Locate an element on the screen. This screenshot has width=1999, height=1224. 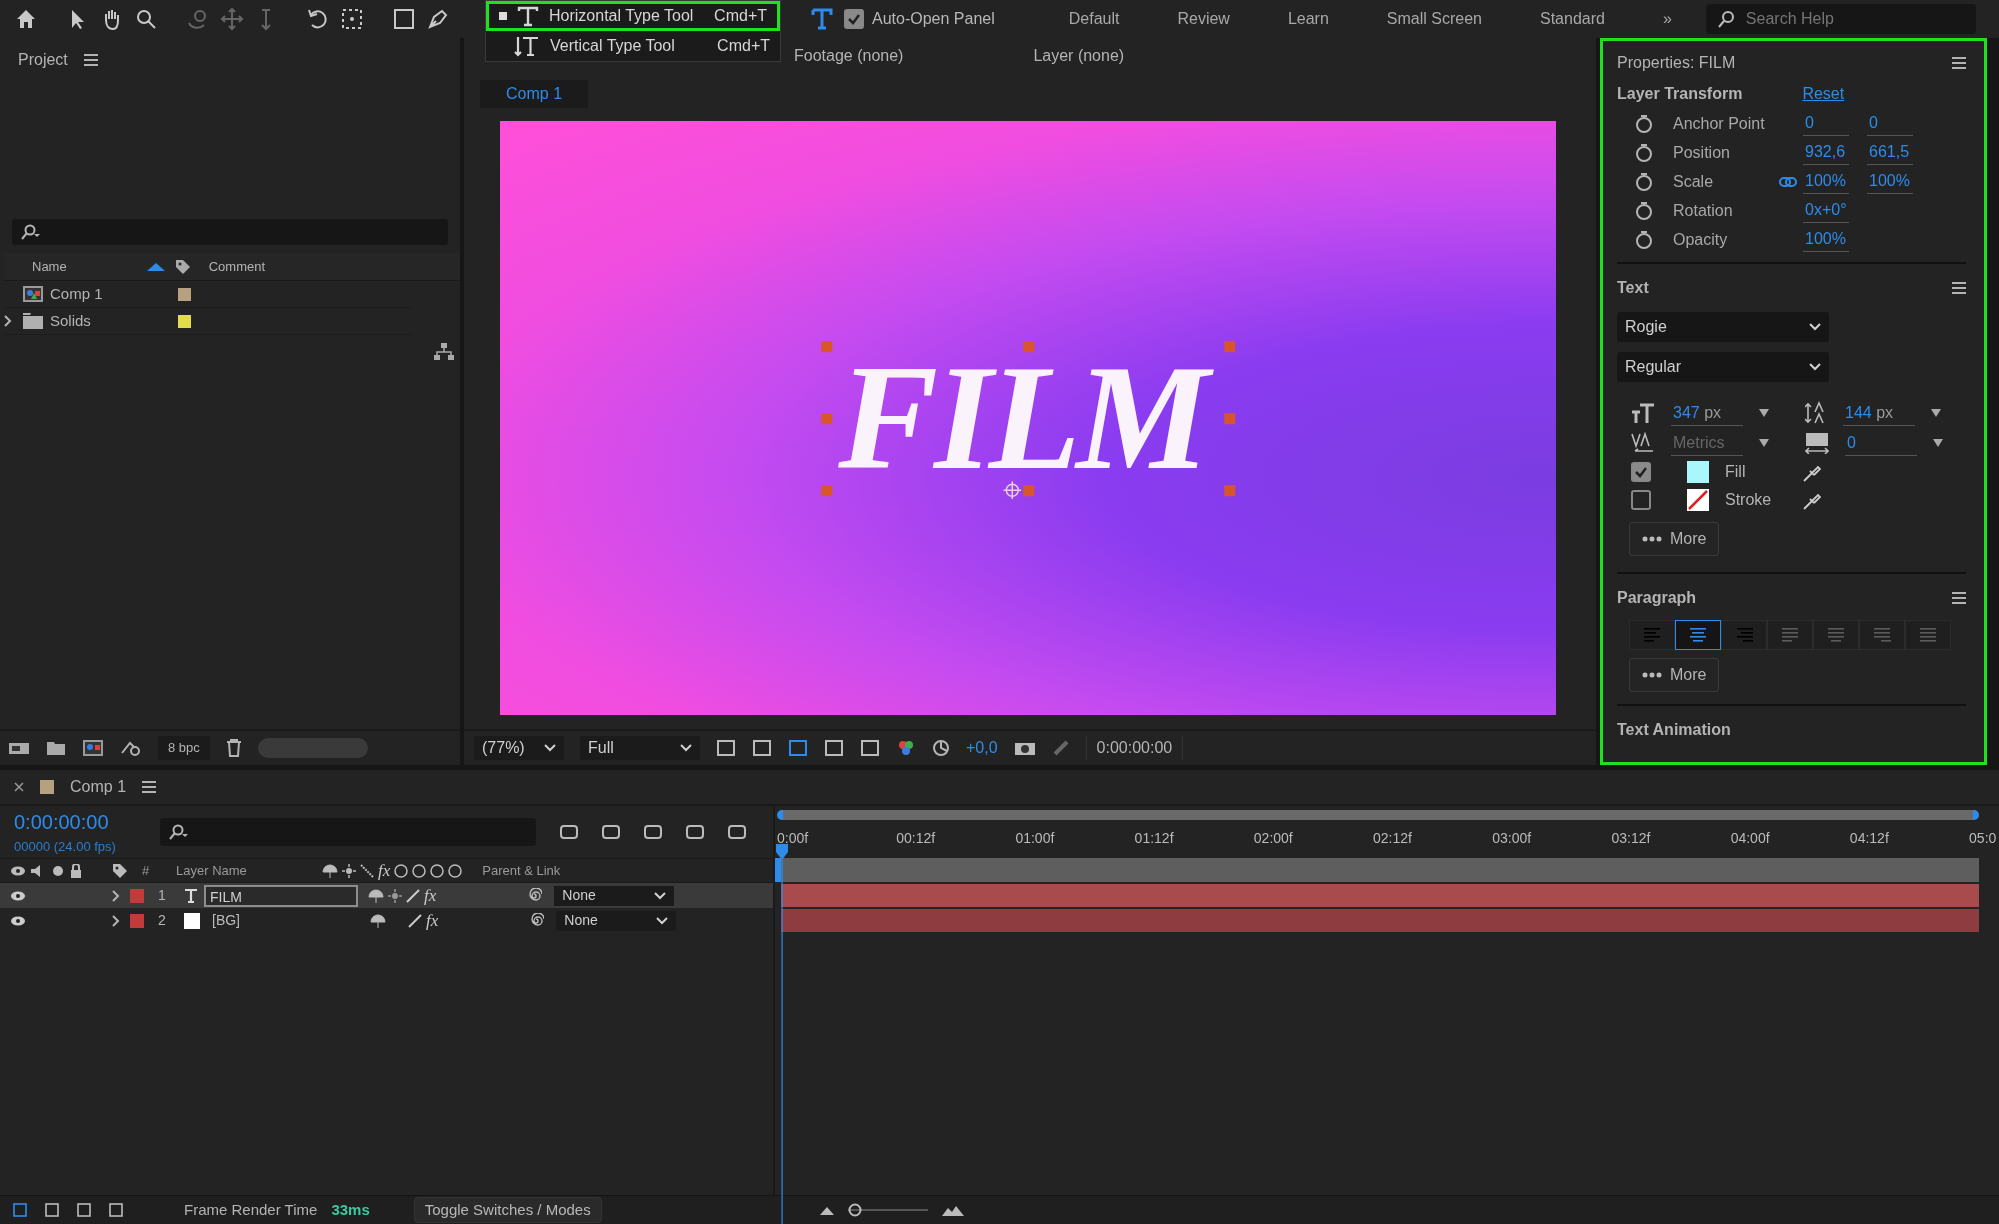
lock-icon is located at coordinates (76, 870).